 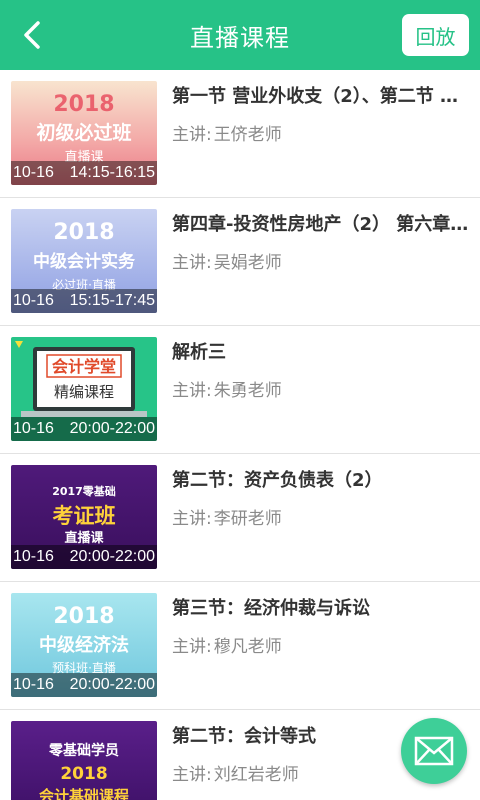 What do you see at coordinates (240, 37) in the screenshot?
I see `page-title: 直播课程` at bounding box center [240, 37].